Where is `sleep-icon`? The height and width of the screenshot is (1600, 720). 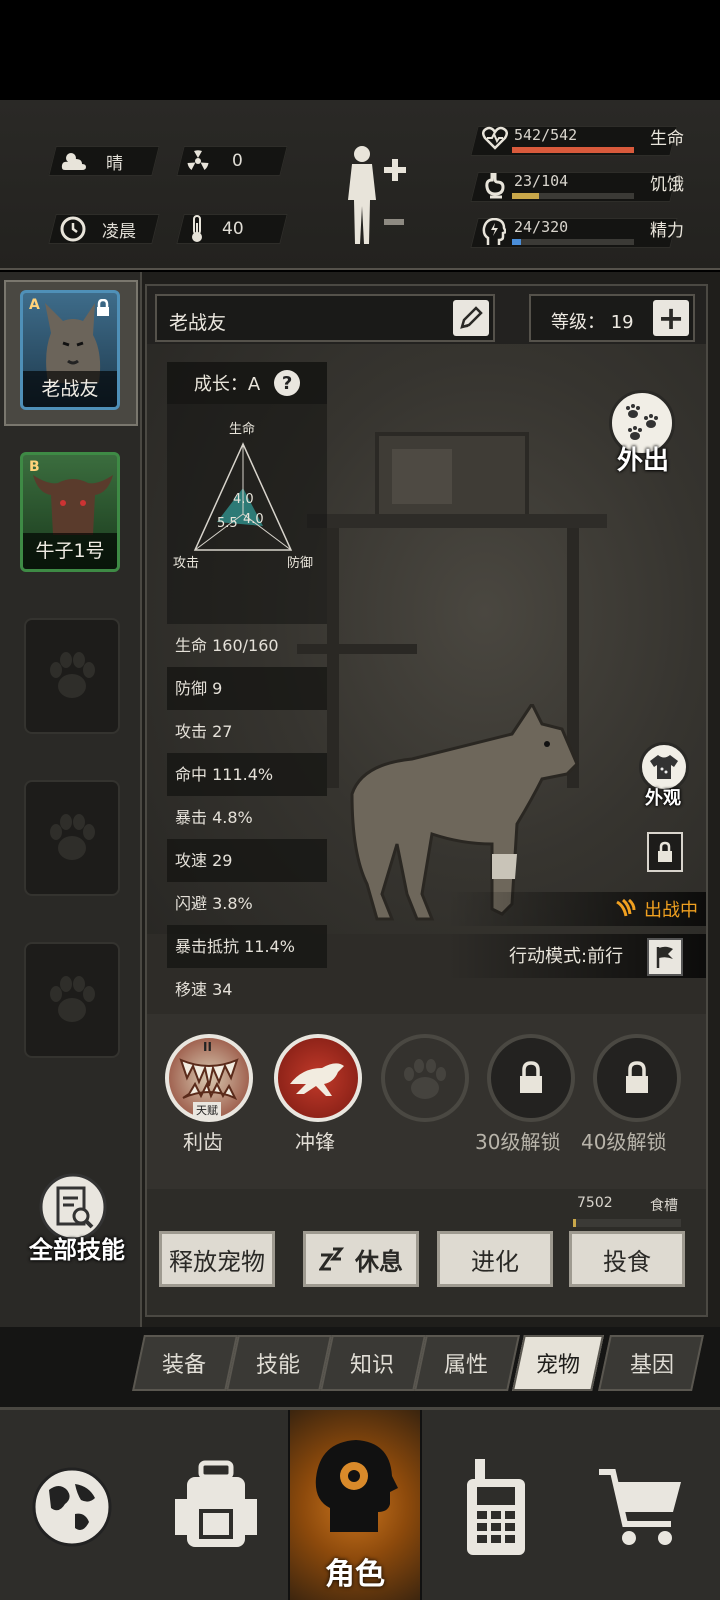 sleep-icon is located at coordinates (332, 1259).